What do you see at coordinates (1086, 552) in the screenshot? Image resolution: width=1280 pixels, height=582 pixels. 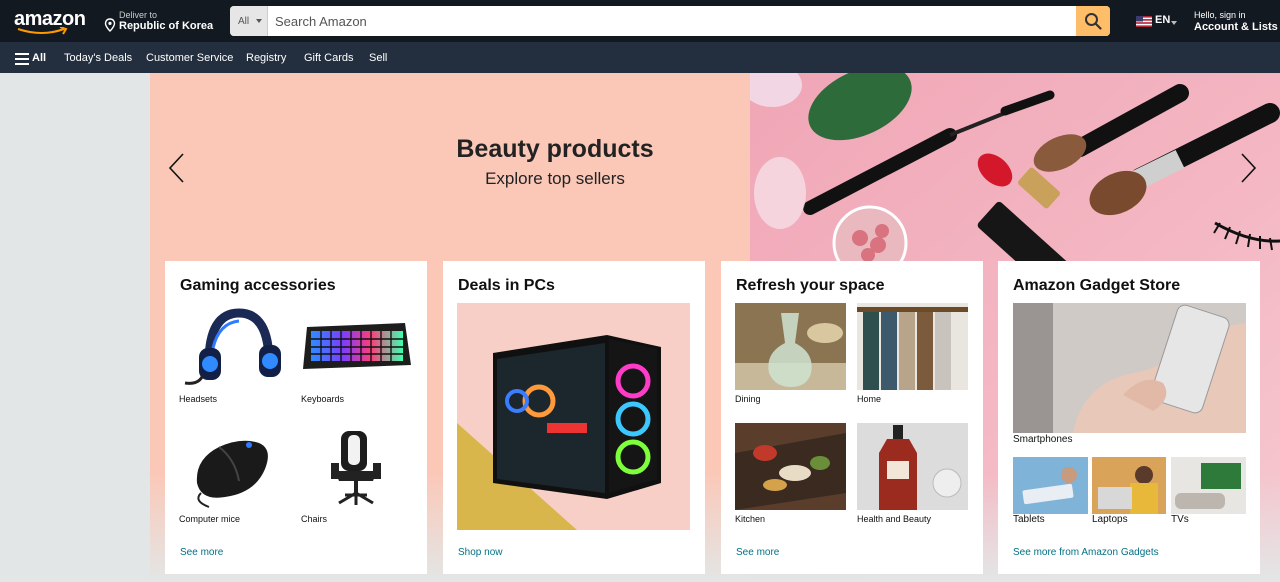 I see `see-more-gadgets-link: See more from Amazon Gadgets` at bounding box center [1086, 552].